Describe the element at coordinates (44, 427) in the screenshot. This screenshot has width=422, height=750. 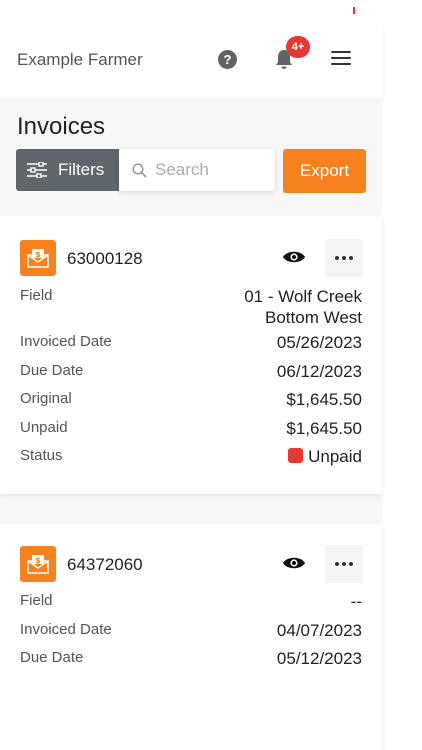
I see `unpaid-label: Unpaid` at that location.